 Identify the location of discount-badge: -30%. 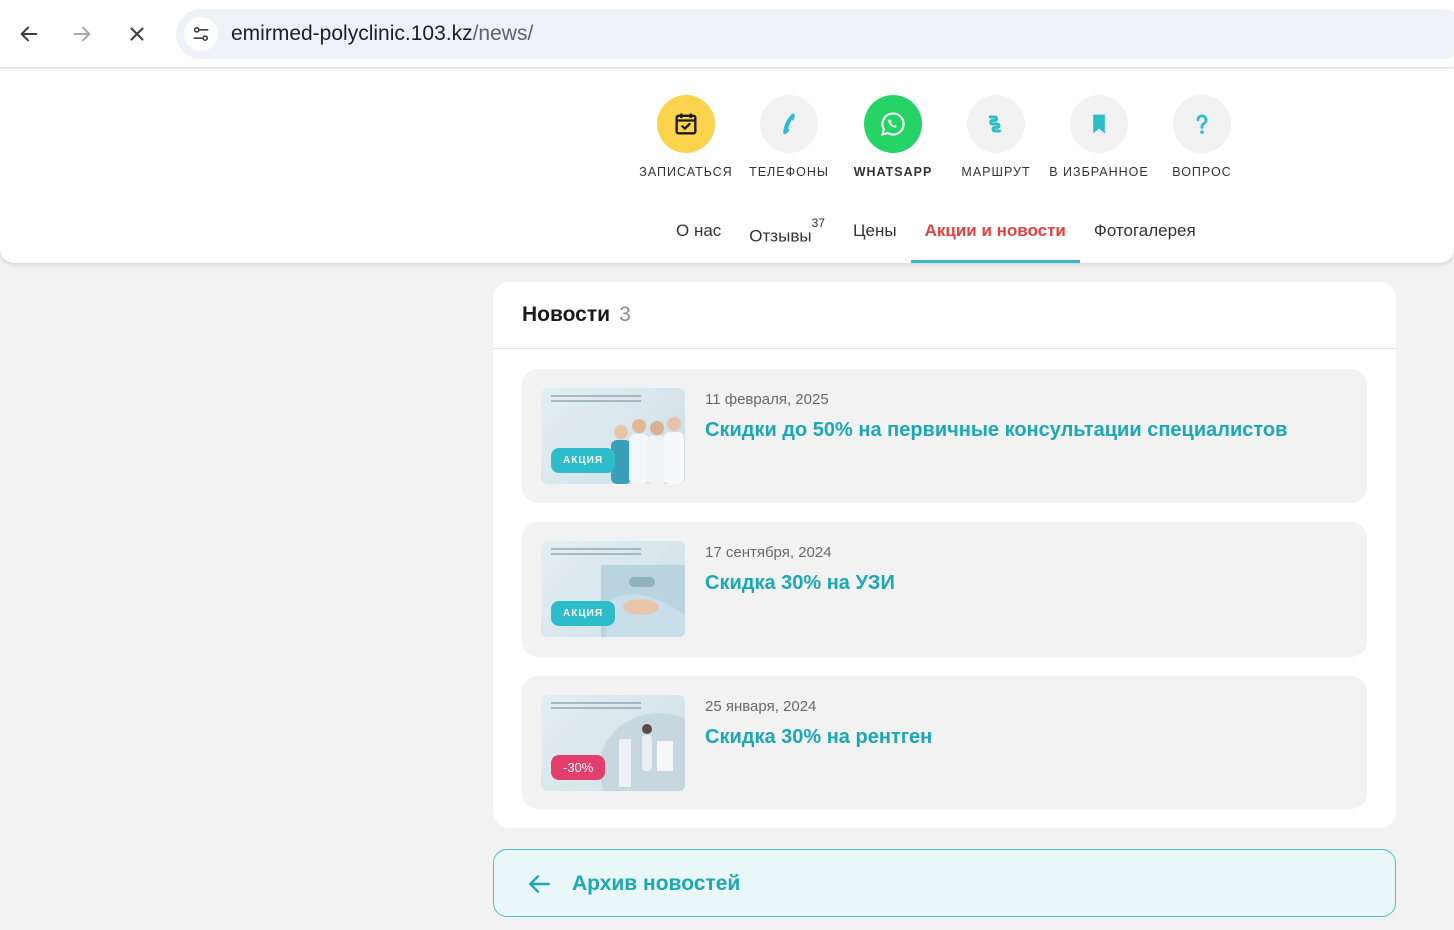
(578, 767).